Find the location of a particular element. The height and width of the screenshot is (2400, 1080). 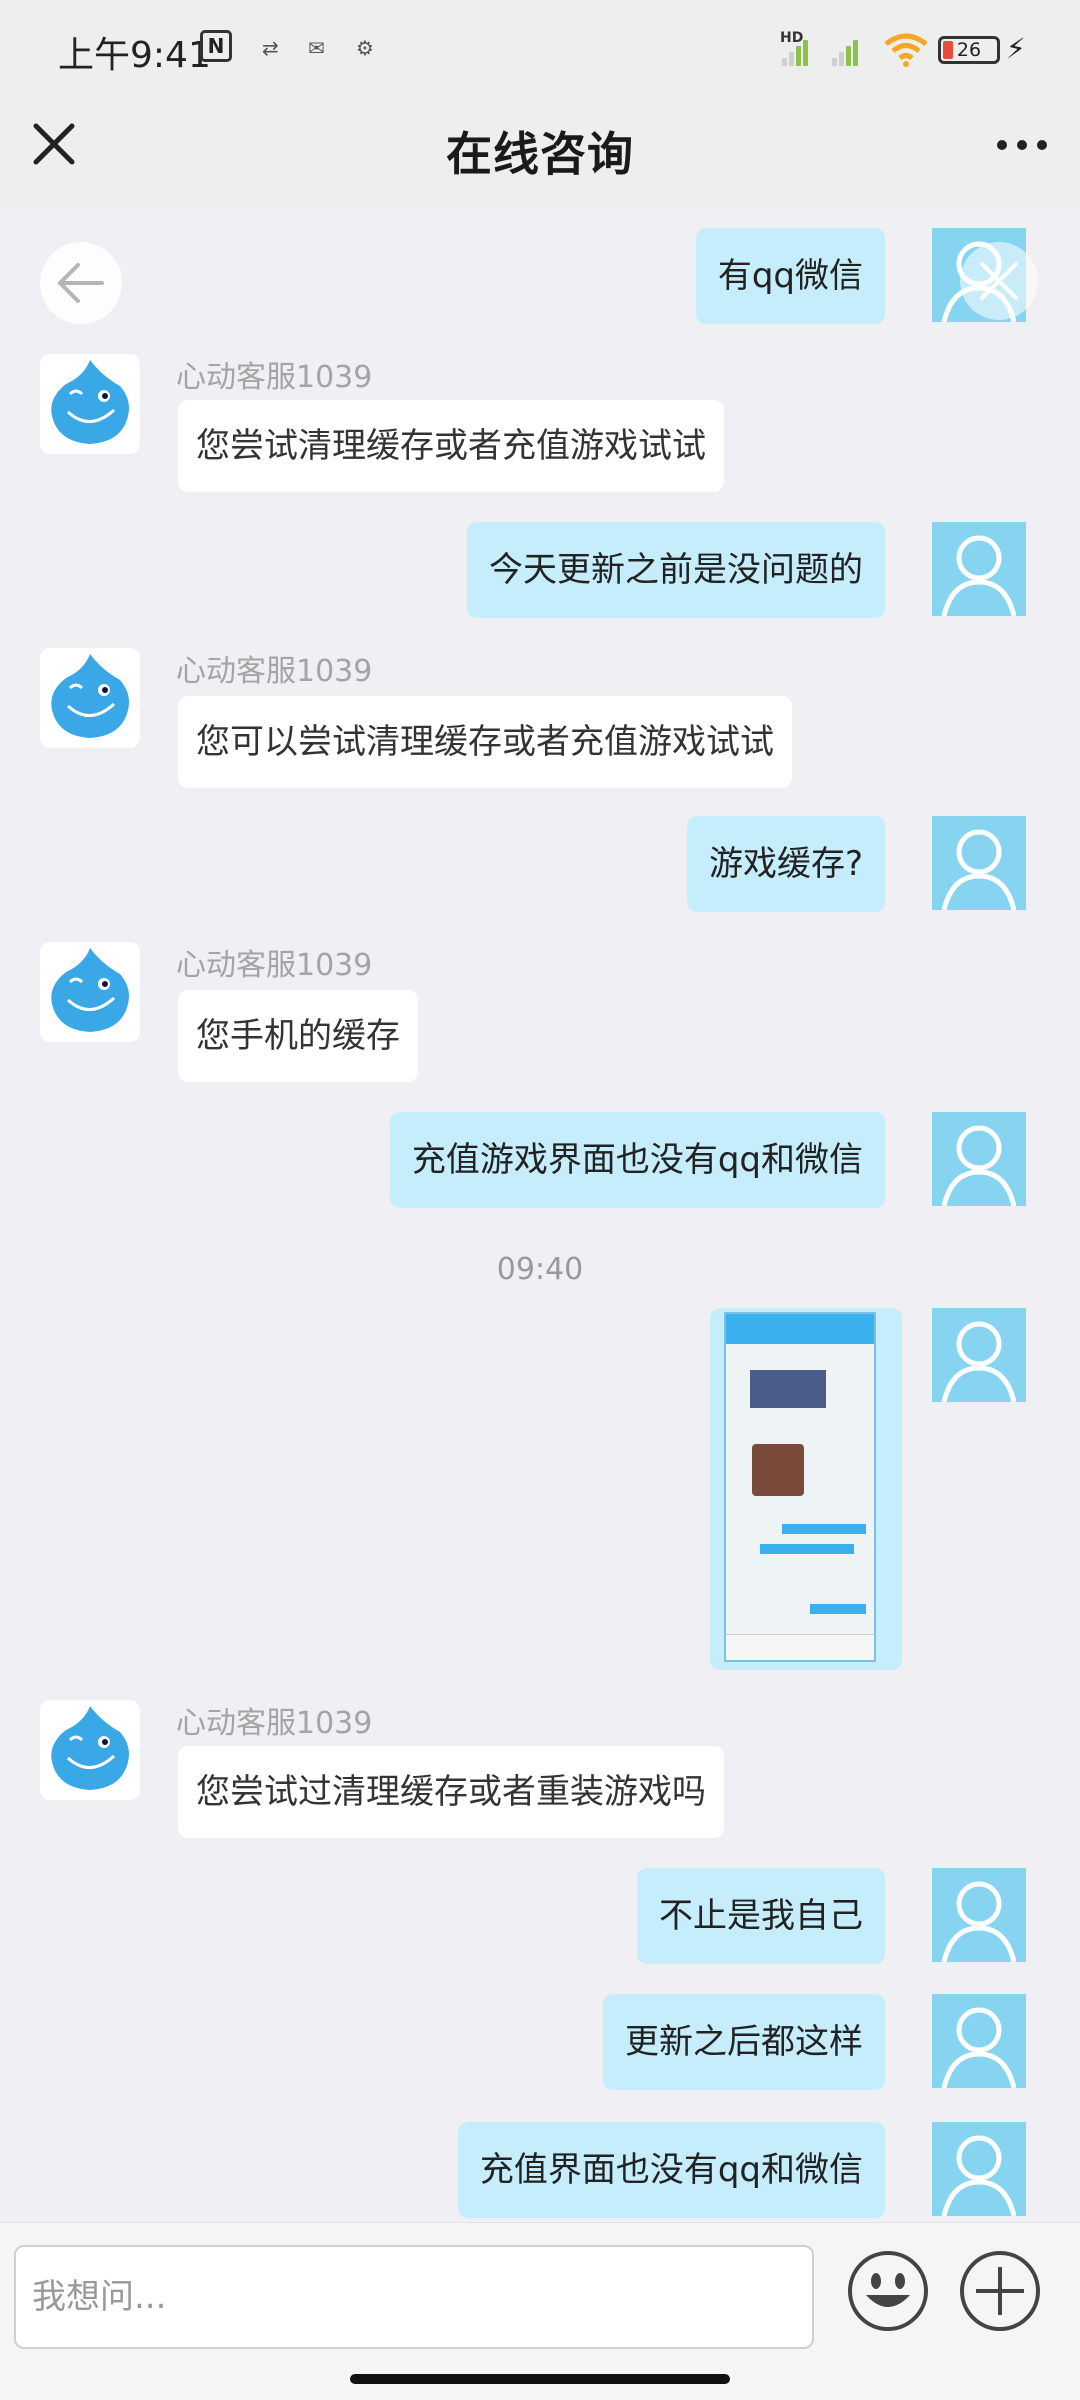

charging-icon: ⚡ is located at coordinates (1016, 48).